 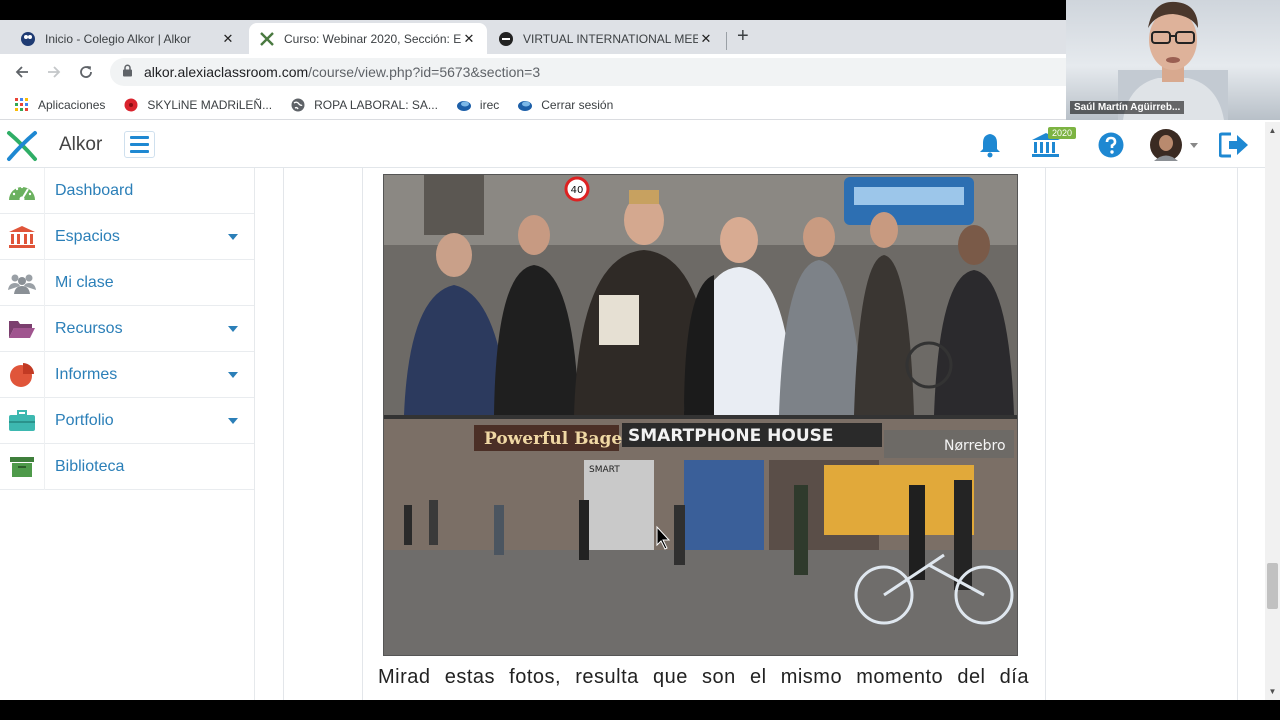 What do you see at coordinates (22, 282) in the screenshot?
I see `users-group-icon` at bounding box center [22, 282].